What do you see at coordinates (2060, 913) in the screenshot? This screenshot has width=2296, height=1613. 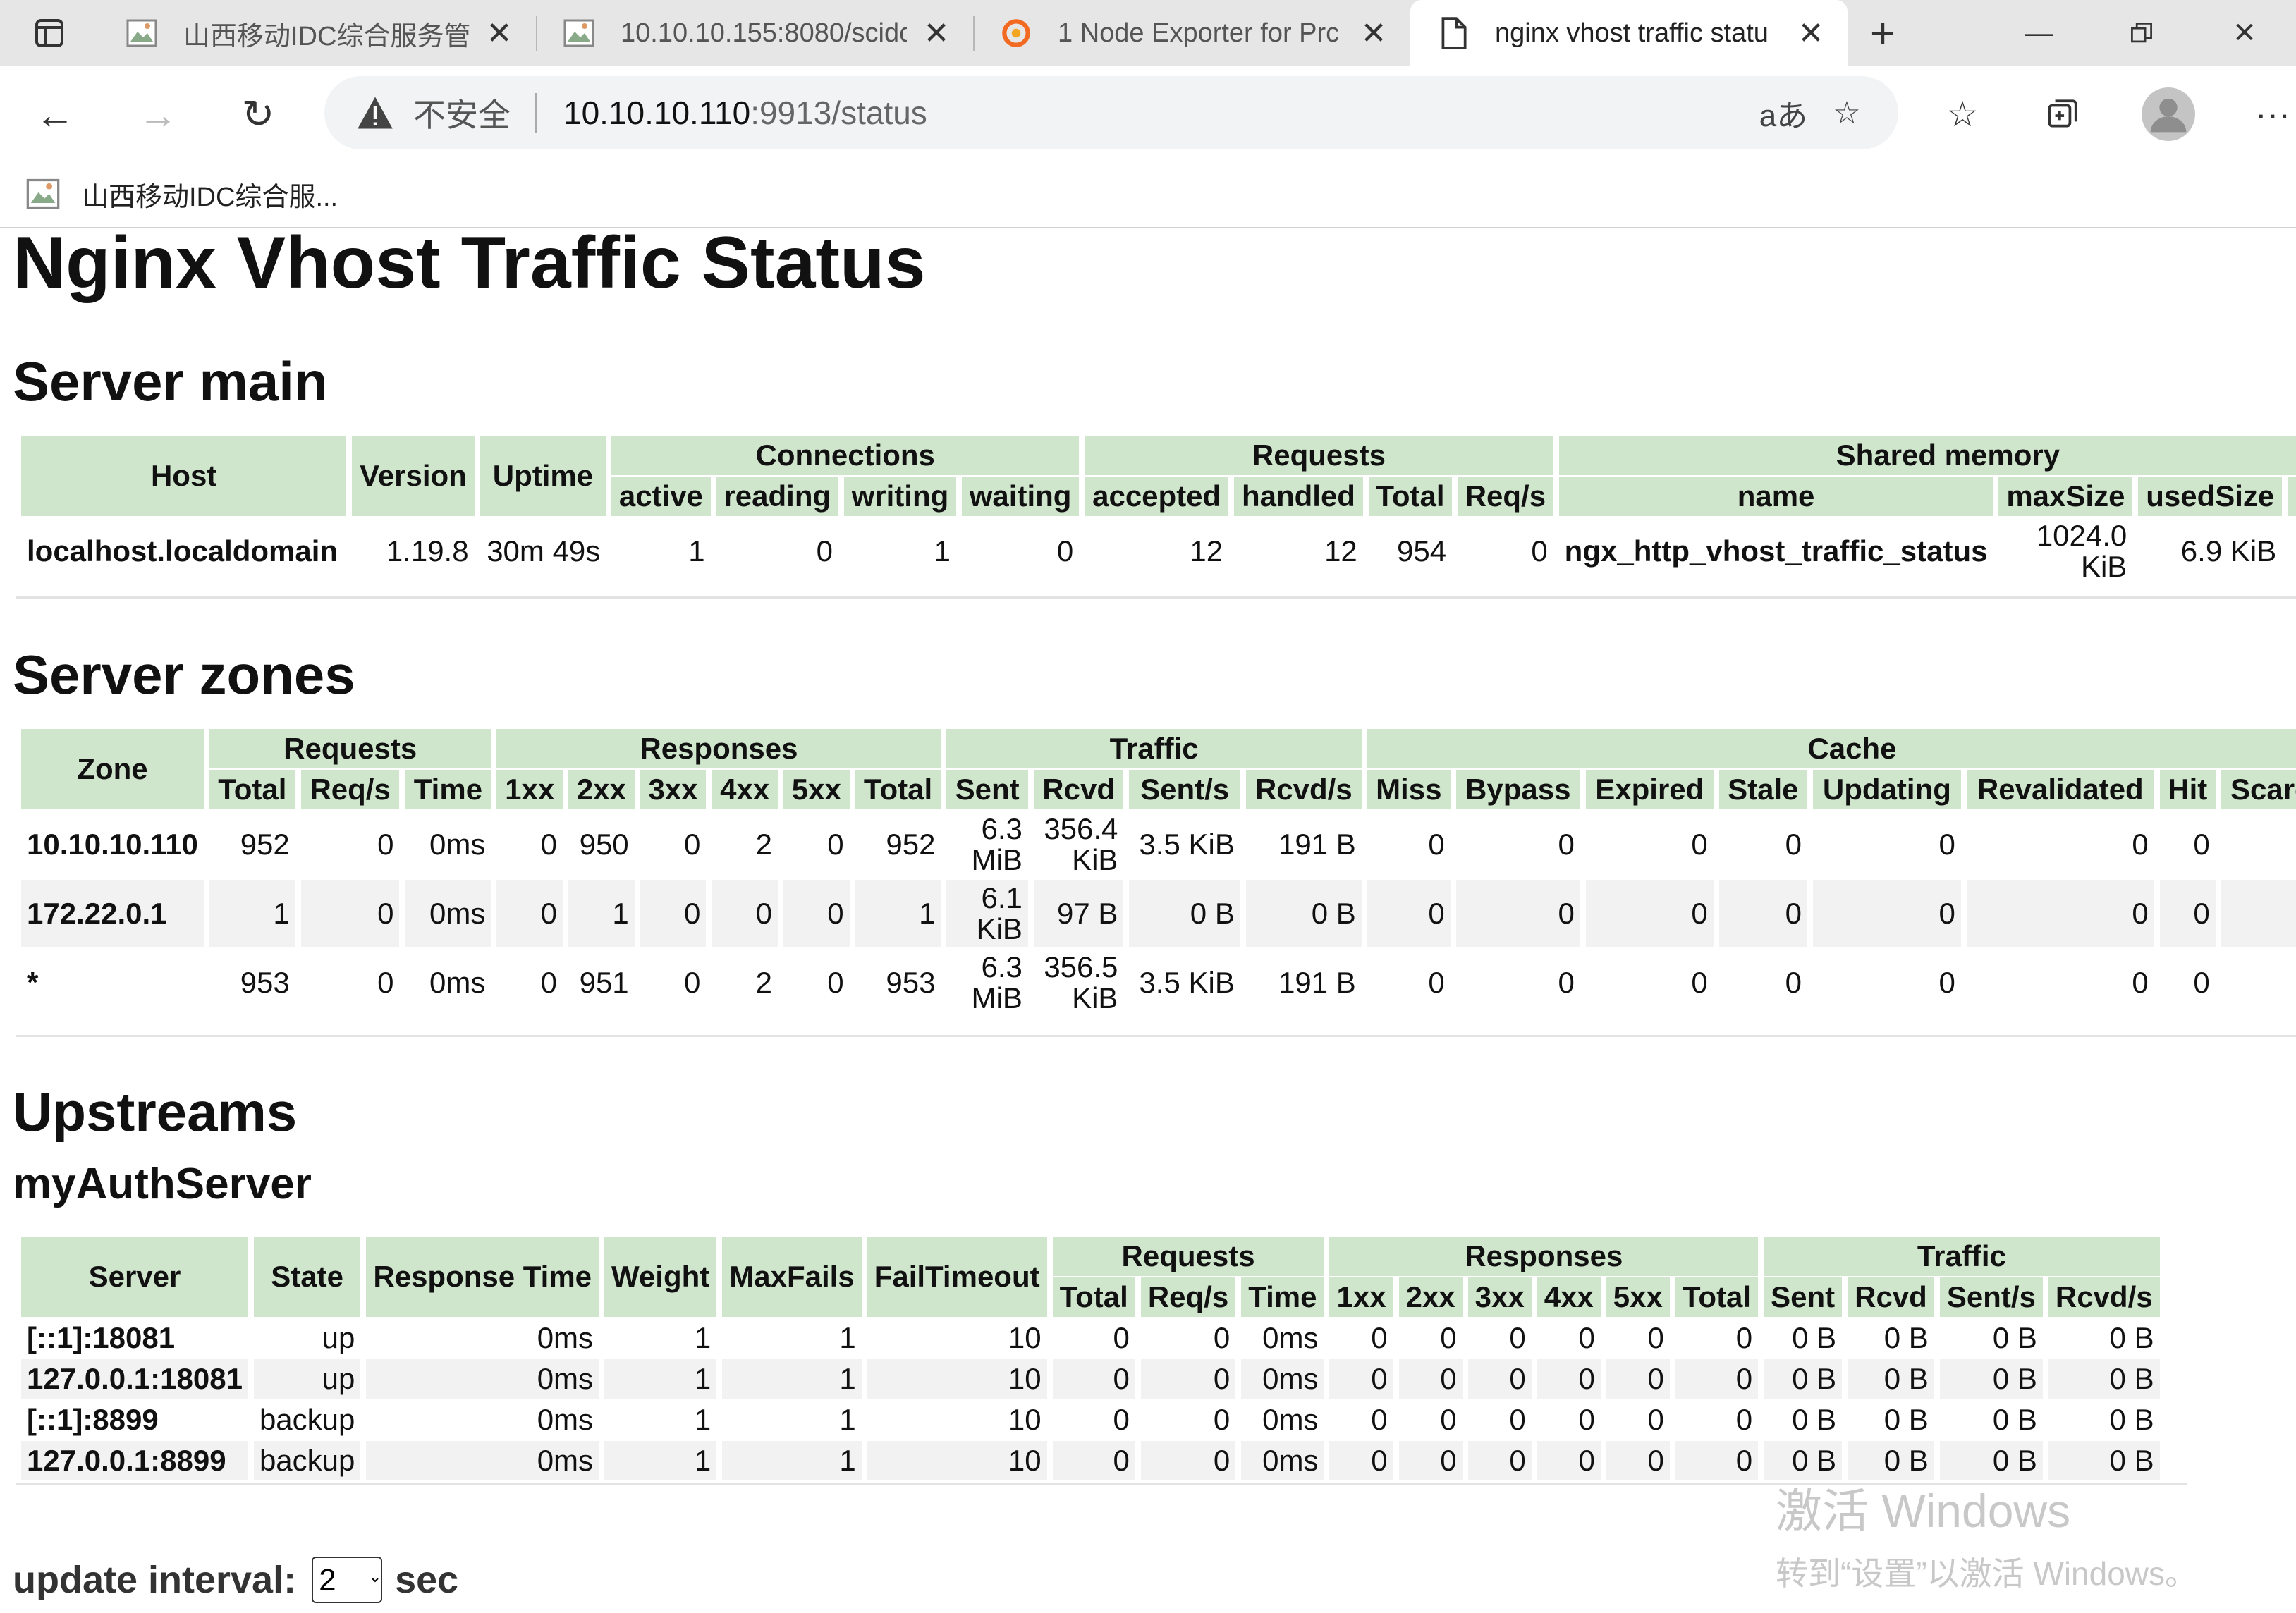 I see `cell-revalidated: 0` at bounding box center [2060, 913].